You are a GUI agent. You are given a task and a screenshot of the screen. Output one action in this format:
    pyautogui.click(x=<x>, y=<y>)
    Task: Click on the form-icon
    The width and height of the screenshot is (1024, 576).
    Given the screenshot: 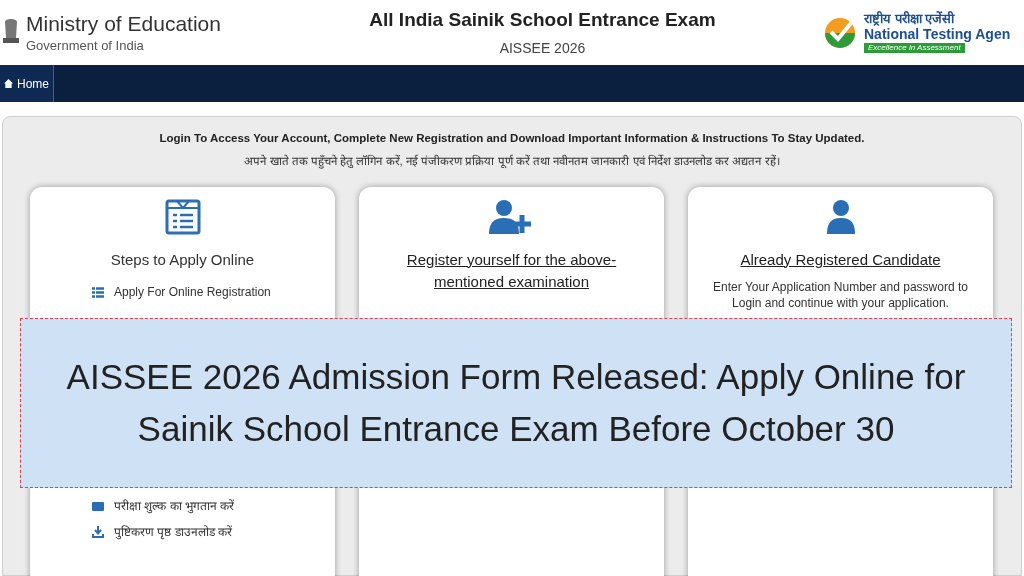 What is the action you would take?
    pyautogui.click(x=182, y=216)
    